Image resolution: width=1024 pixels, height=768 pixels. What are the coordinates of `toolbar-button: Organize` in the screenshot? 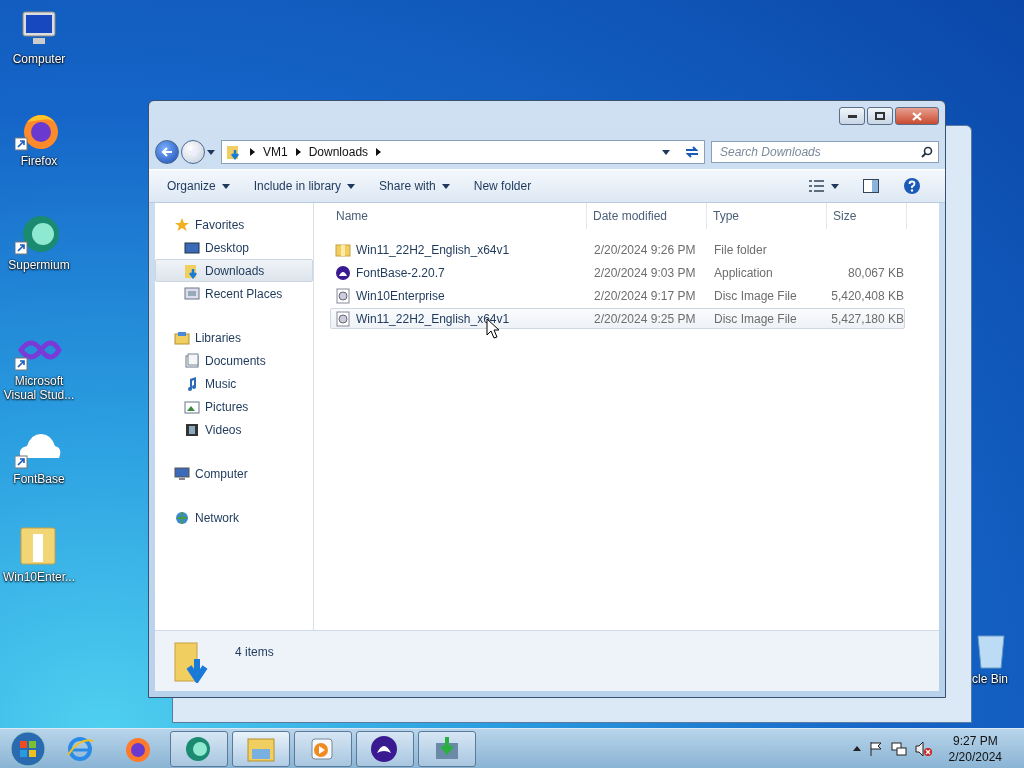 It's located at (201, 186).